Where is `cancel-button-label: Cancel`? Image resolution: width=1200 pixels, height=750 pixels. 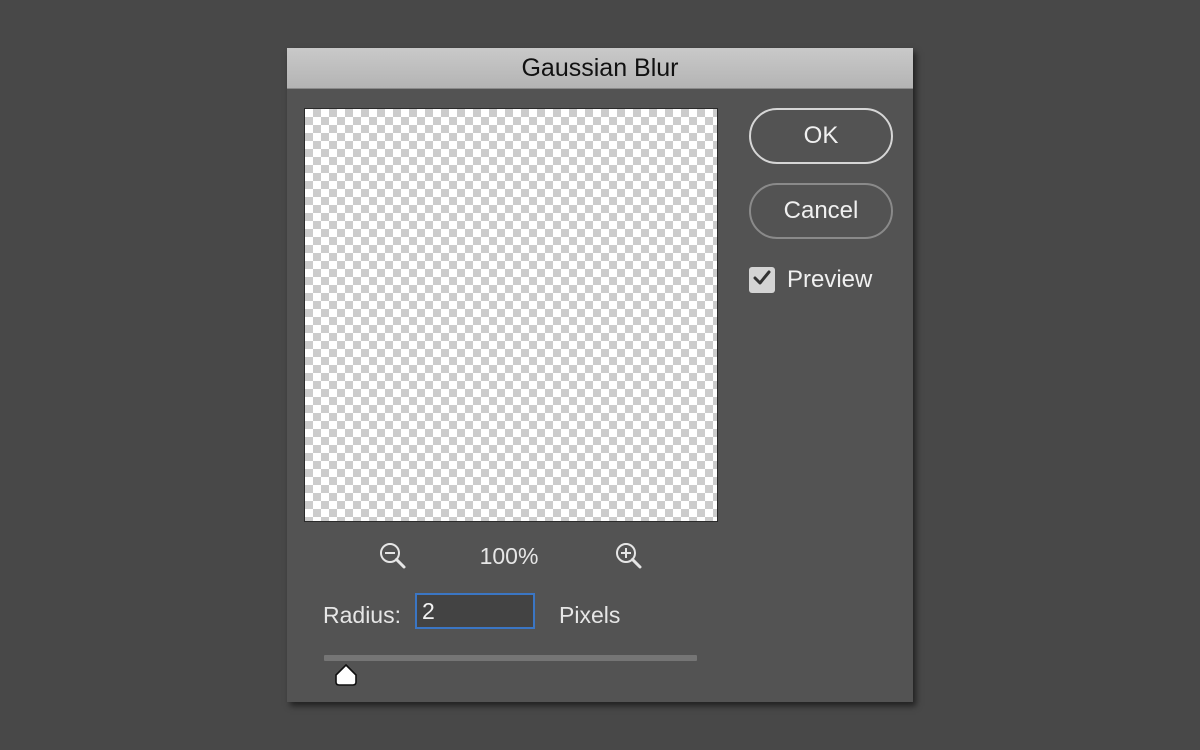 cancel-button-label: Cancel is located at coordinates (821, 210).